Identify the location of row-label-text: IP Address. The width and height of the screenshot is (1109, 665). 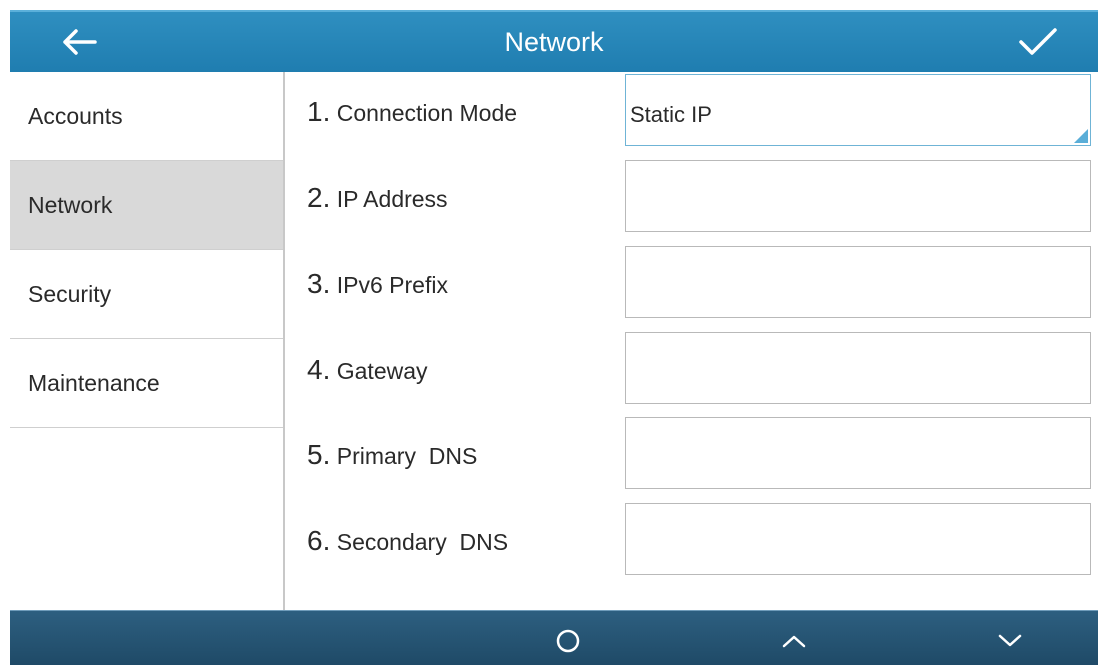
(392, 199).